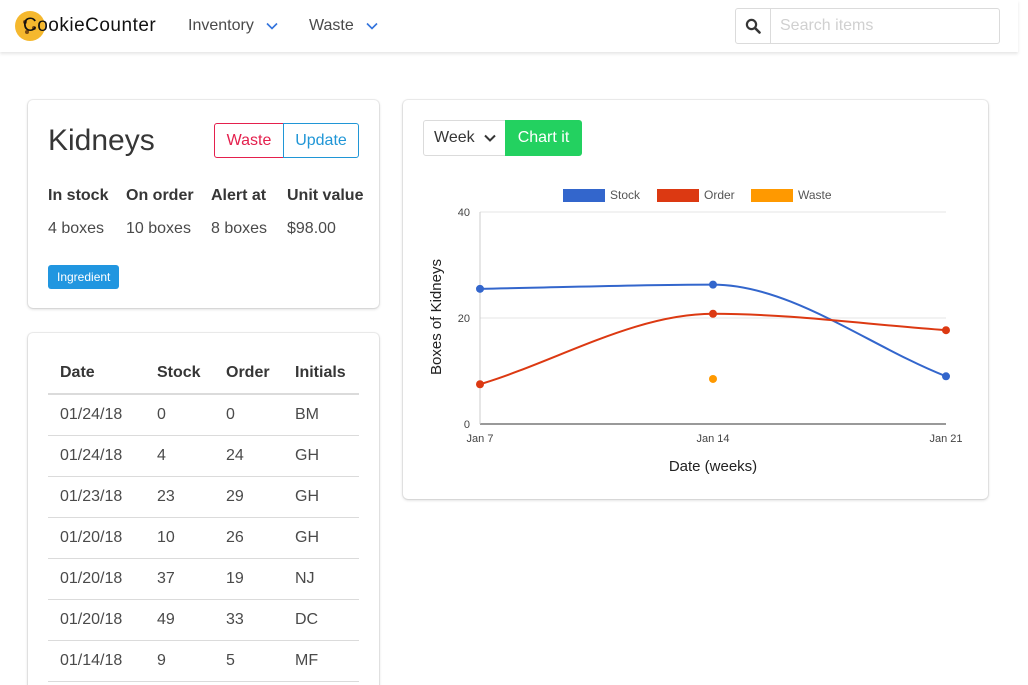  I want to click on table-row: 01/14/18 9 5 MF, so click(203, 661).